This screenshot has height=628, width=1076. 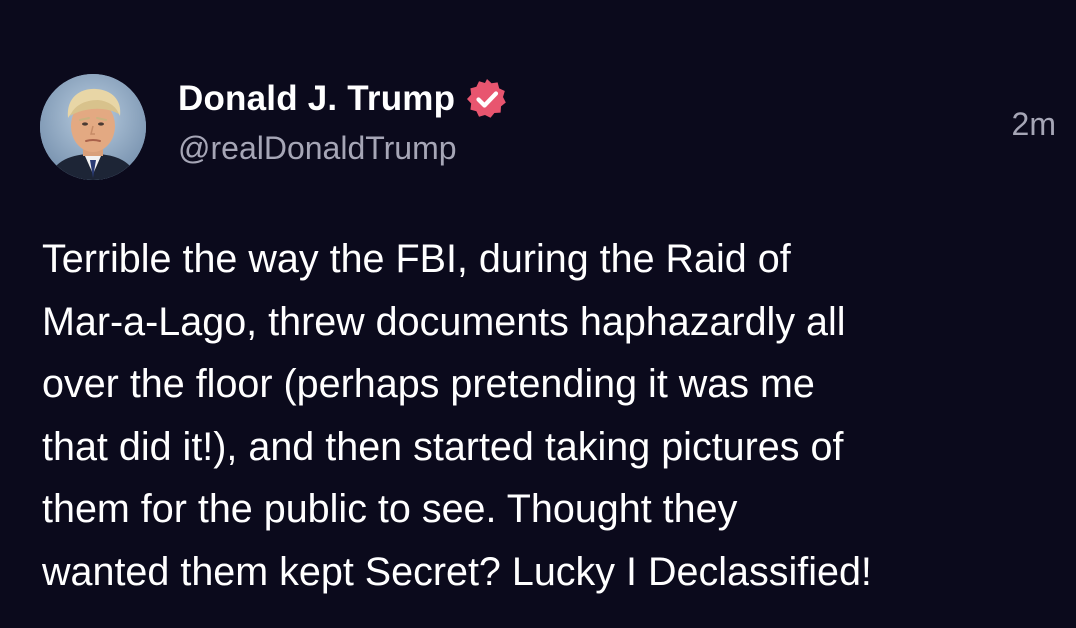 What do you see at coordinates (1034, 124) in the screenshot?
I see `post-timestamp: 2m` at bounding box center [1034, 124].